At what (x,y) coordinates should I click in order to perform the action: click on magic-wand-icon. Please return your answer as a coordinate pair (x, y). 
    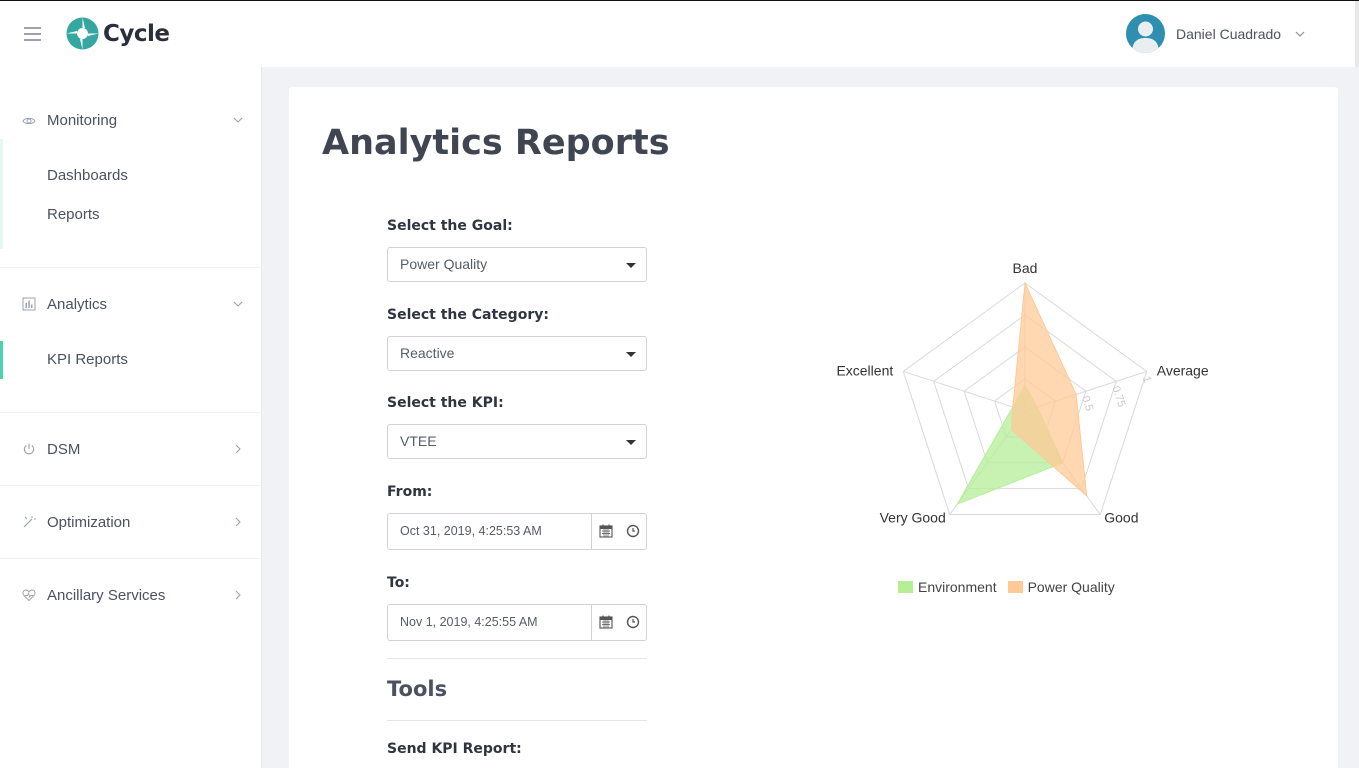
    Looking at the image, I should click on (29, 522).